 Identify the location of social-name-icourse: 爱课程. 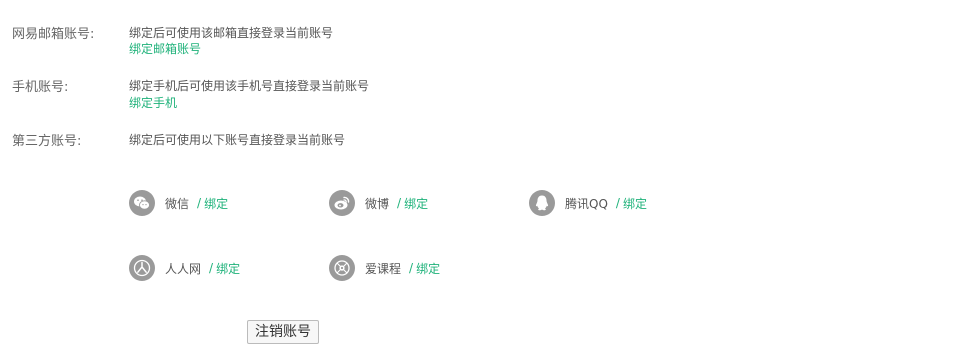
(383, 268).